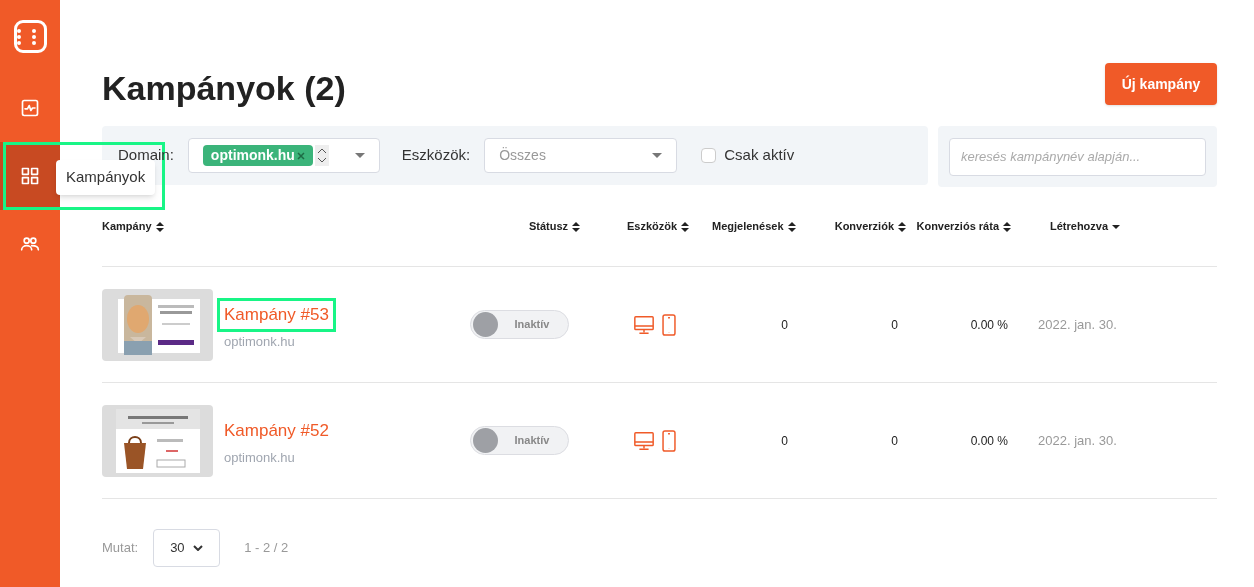  I want to click on chart-icon, so click(30, 108).